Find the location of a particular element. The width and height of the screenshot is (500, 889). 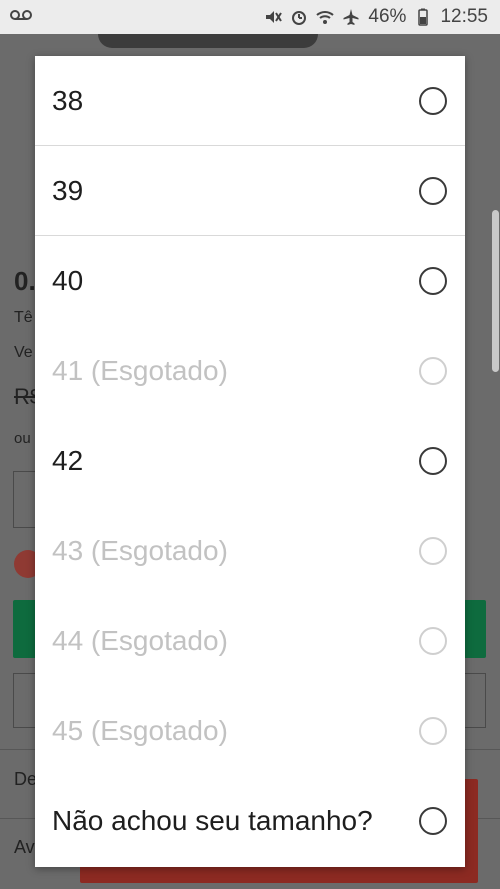

size-option-45: 45 (Esgotado) is located at coordinates (250, 731).